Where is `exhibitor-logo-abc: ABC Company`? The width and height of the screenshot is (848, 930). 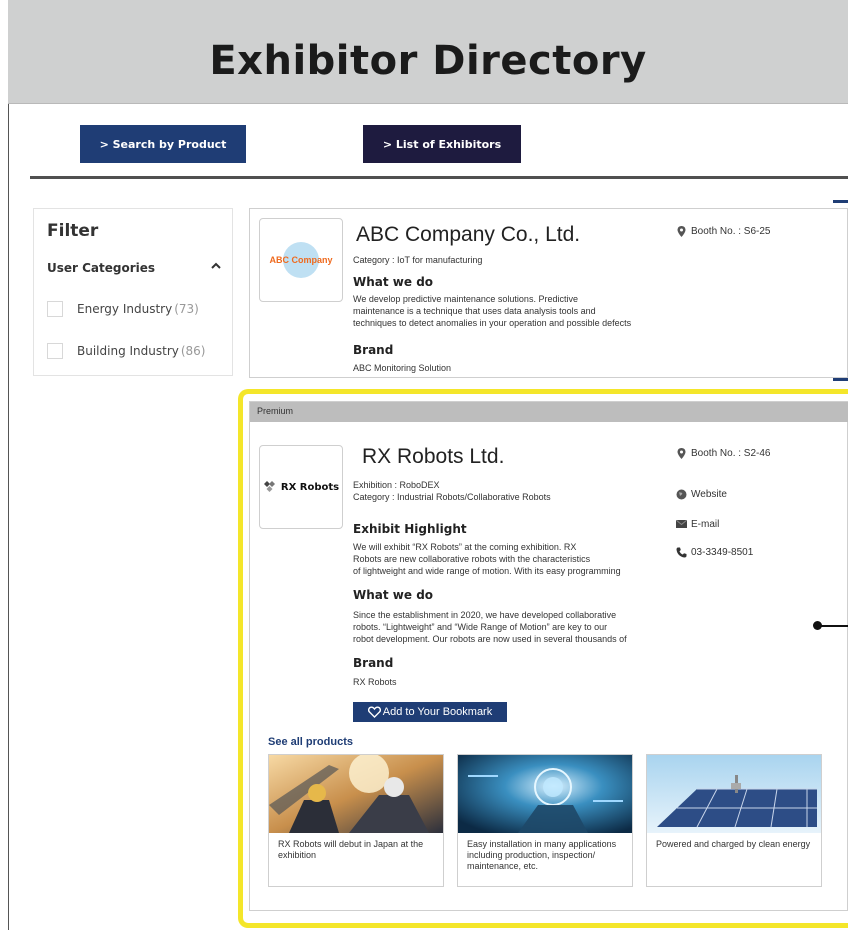
exhibitor-logo-abc: ABC Company is located at coordinates (301, 260).